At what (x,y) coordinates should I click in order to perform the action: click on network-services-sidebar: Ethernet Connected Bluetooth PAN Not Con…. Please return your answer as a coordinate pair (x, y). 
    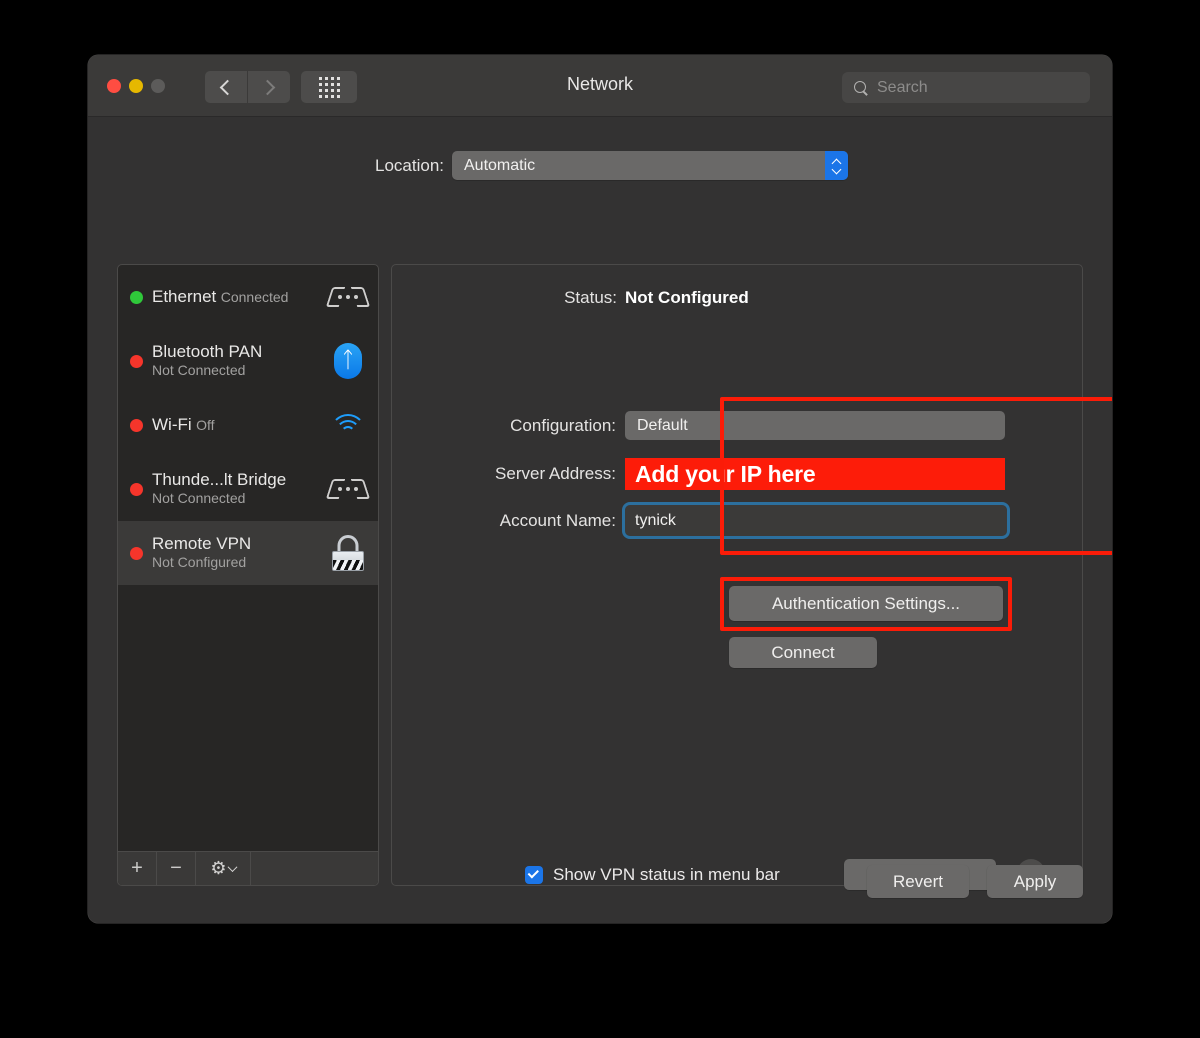
    Looking at the image, I should click on (248, 575).